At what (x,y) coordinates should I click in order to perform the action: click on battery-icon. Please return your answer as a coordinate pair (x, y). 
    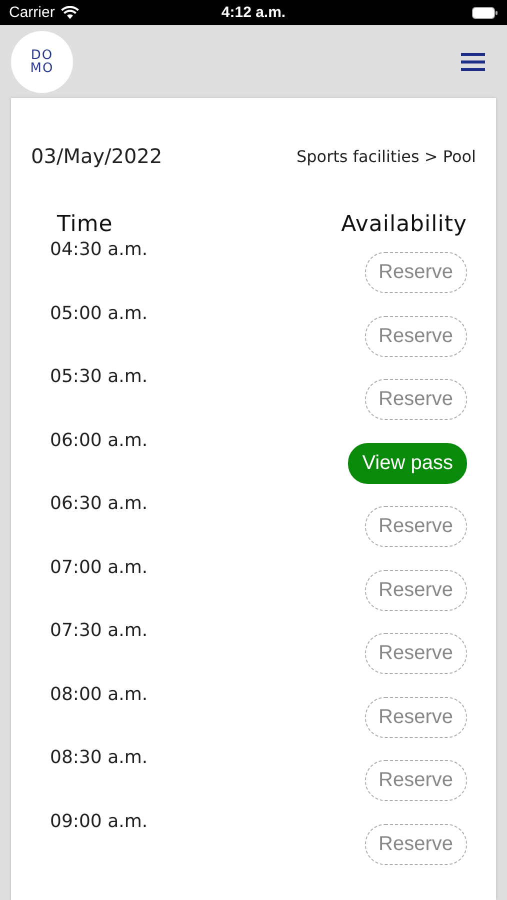
    Looking at the image, I should click on (485, 12).